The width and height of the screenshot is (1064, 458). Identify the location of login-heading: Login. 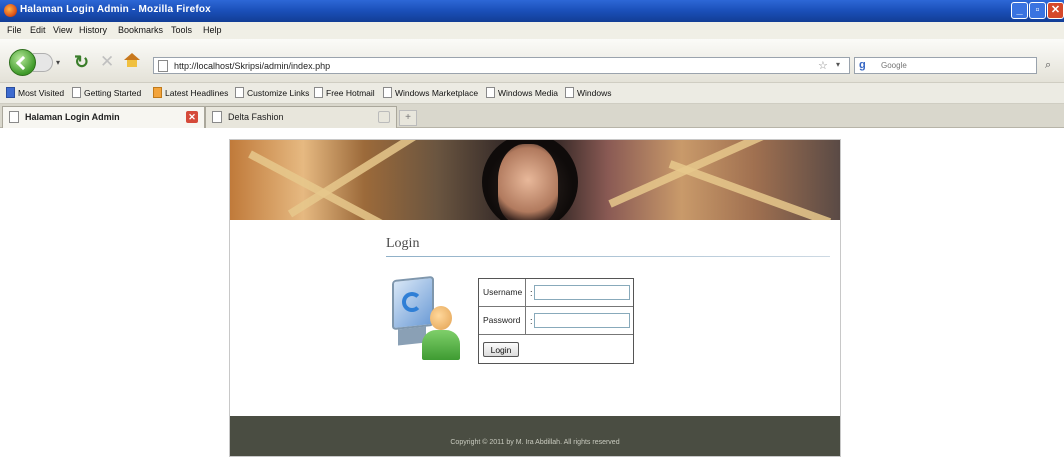
(403, 243).